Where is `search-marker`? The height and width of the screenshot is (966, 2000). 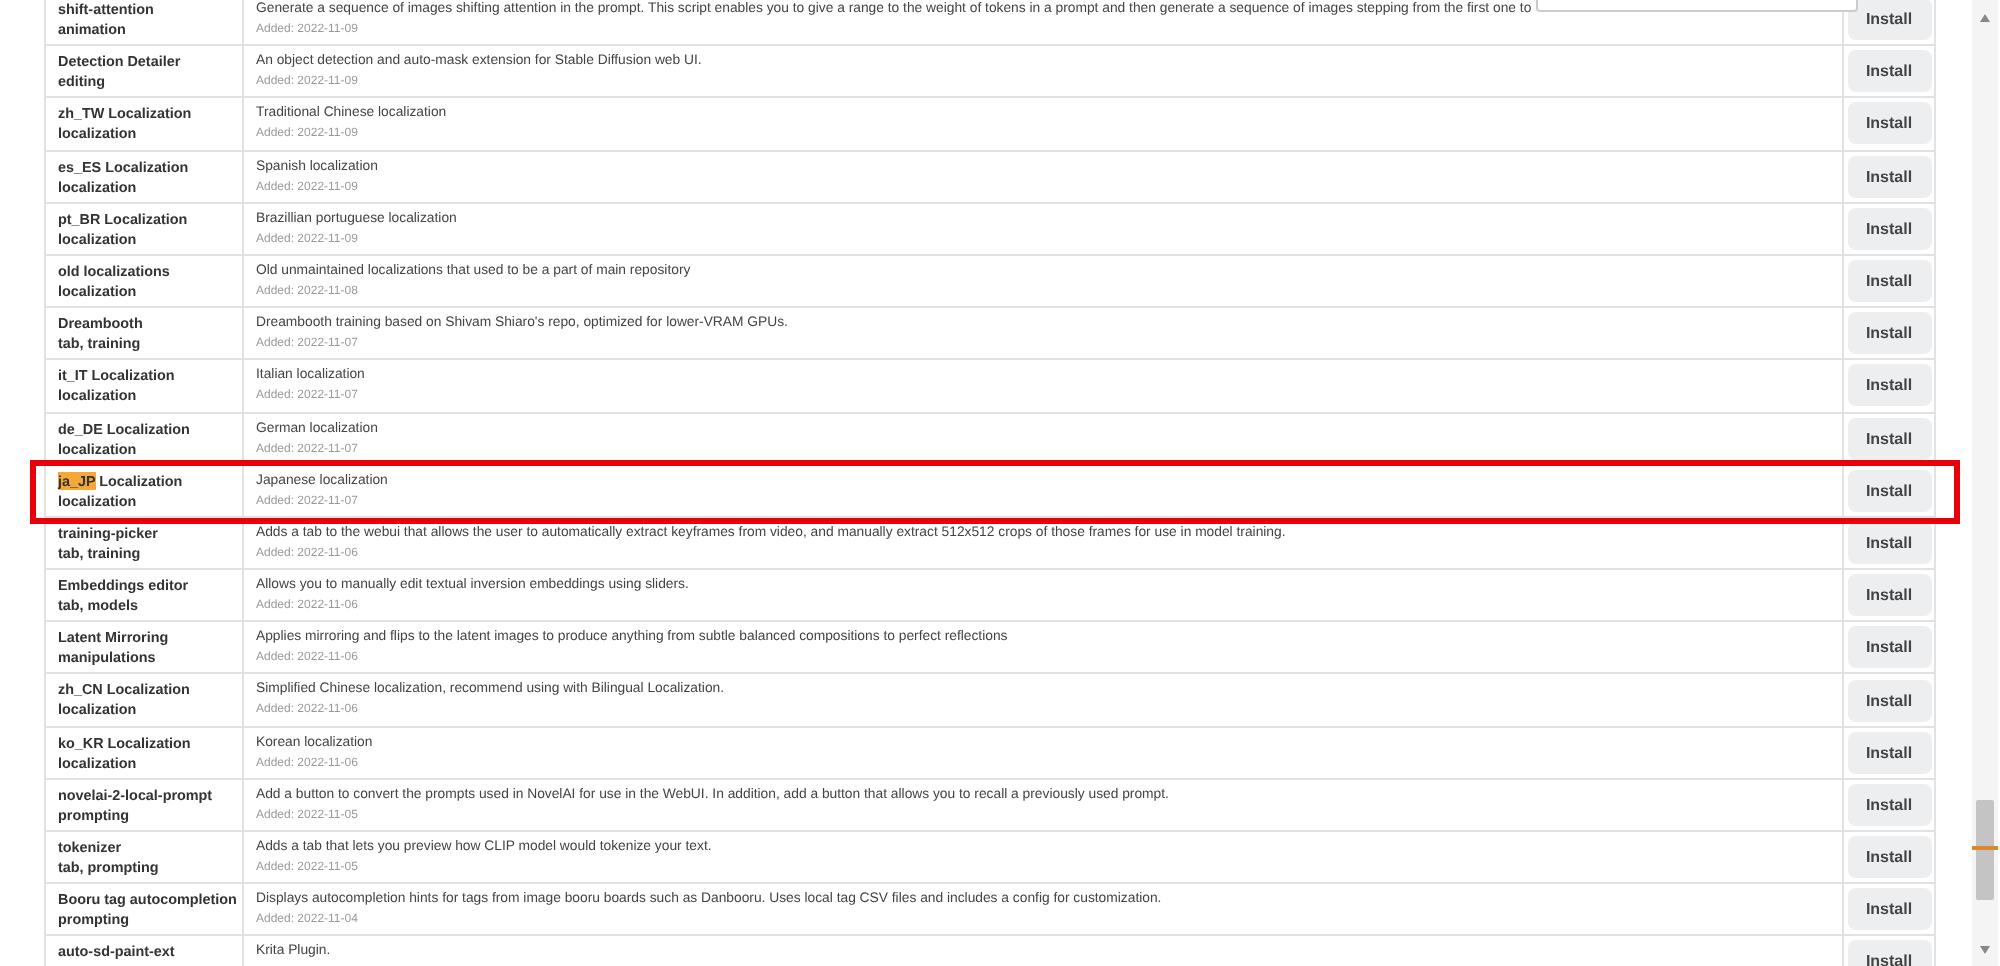 search-marker is located at coordinates (1985, 848).